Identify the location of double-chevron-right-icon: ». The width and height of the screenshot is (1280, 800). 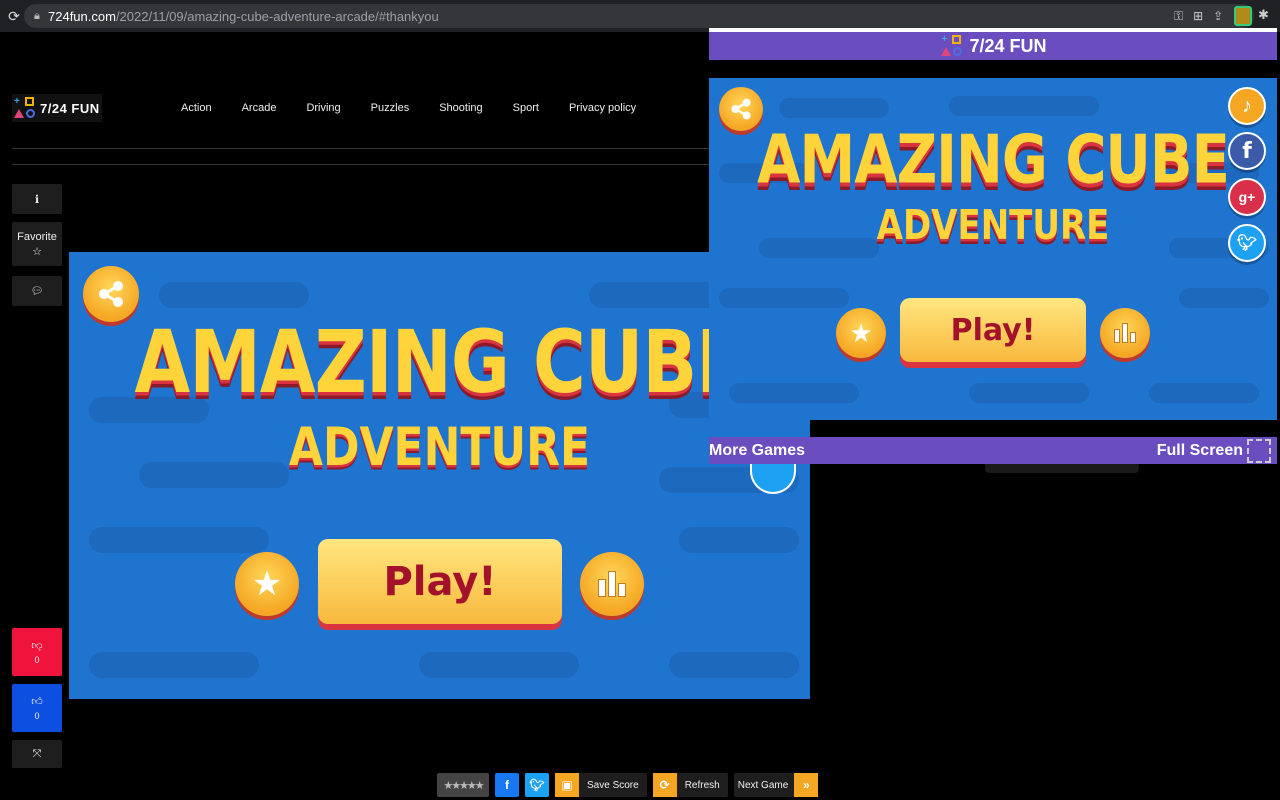
(806, 785).